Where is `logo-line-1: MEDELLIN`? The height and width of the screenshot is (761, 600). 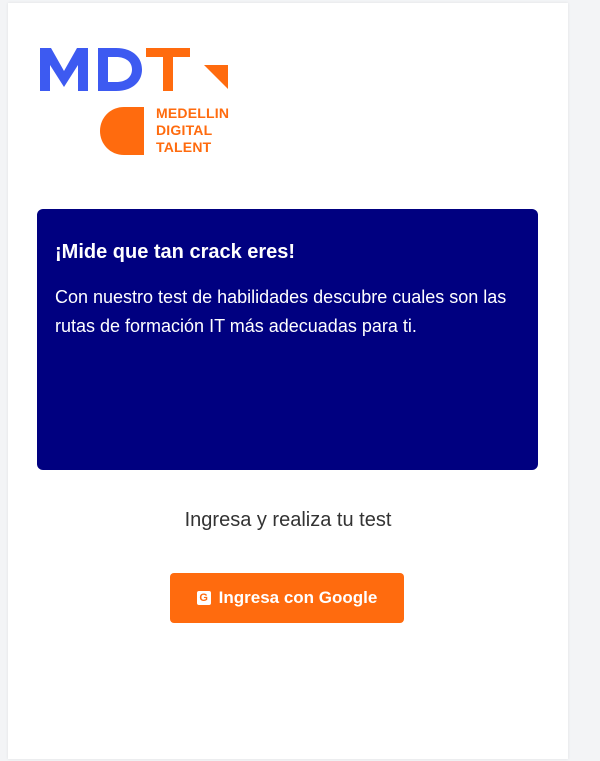
logo-line-1: MEDELLIN is located at coordinates (193, 113).